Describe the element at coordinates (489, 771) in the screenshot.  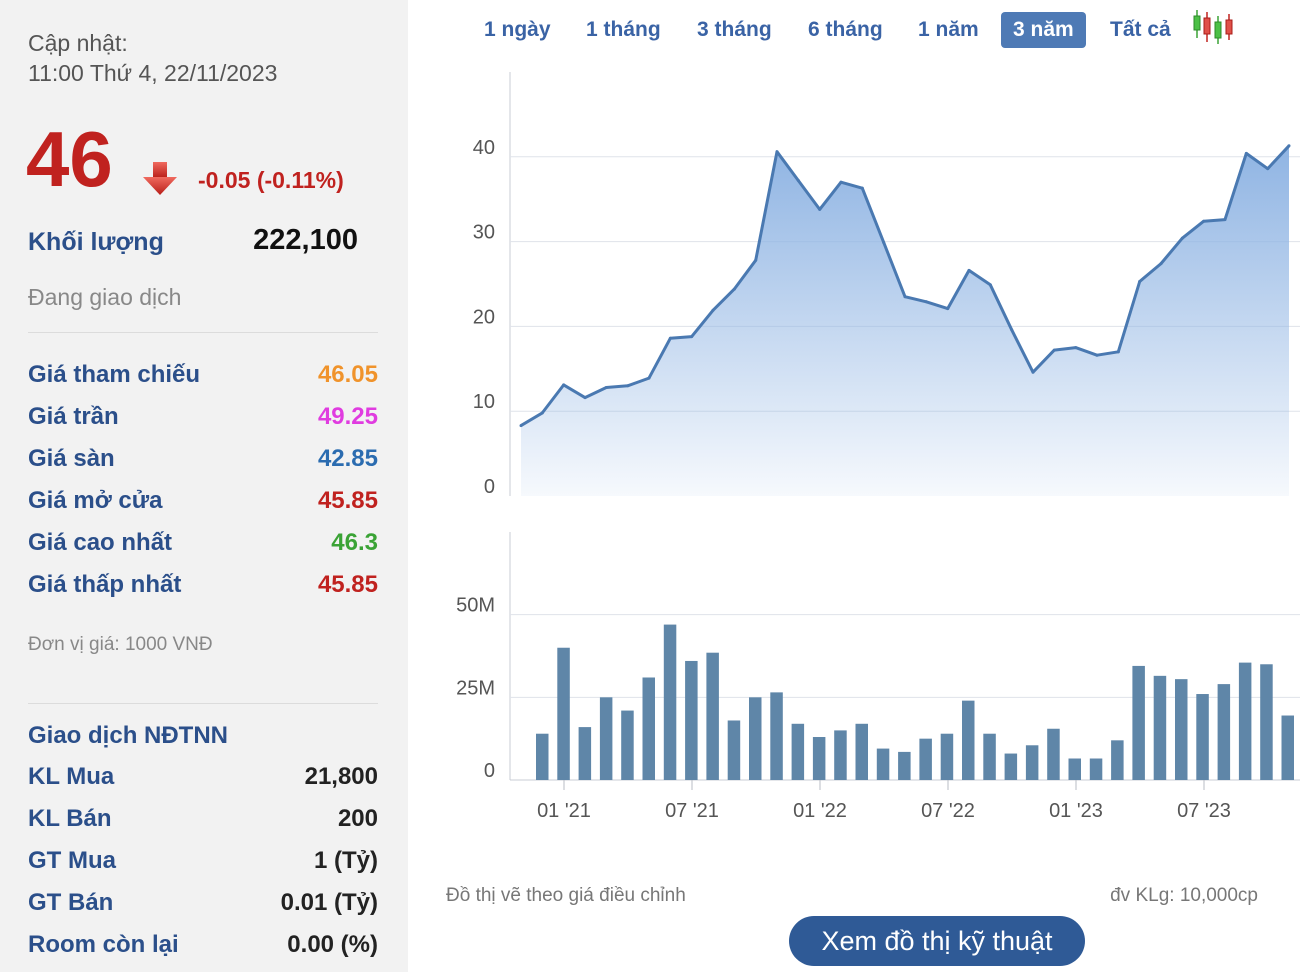
I see `volume-y-tick-label: 0` at that location.